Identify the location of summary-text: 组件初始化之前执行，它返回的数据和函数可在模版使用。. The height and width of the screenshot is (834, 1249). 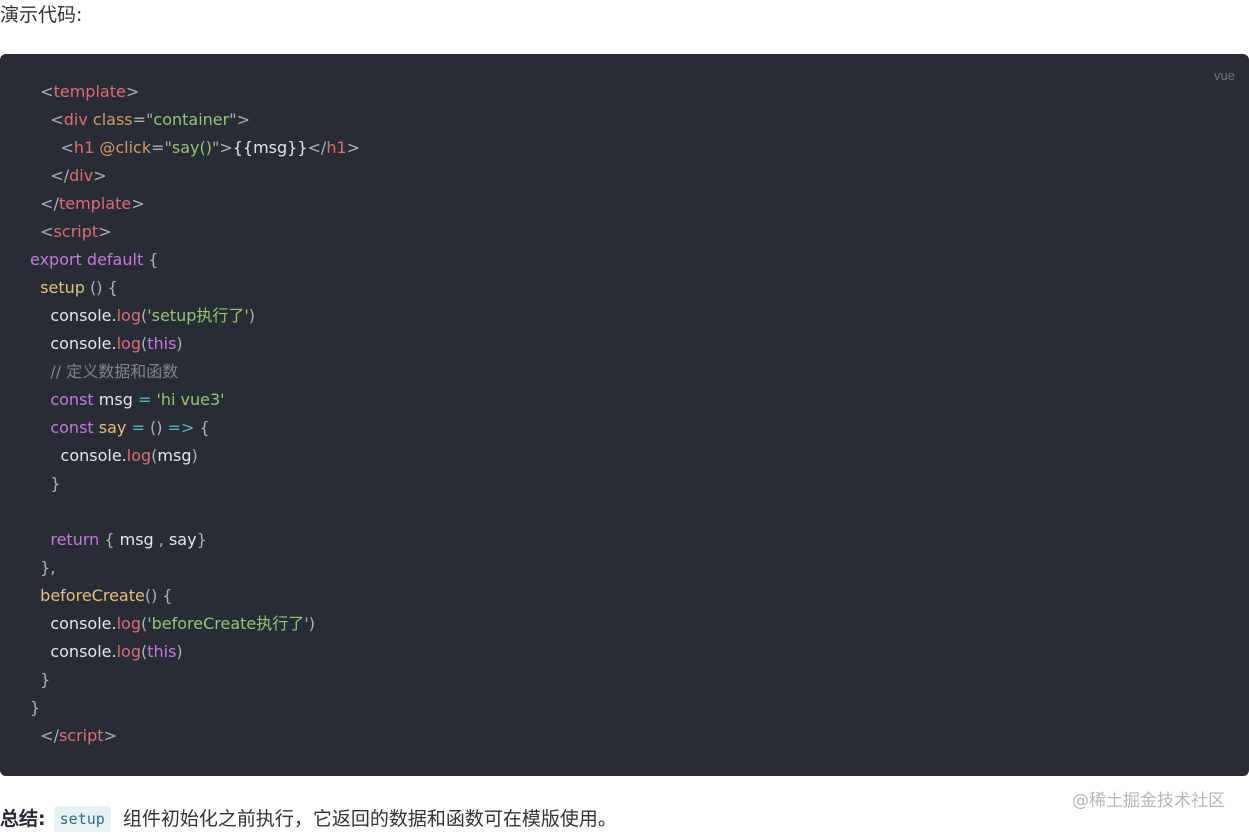
(369, 819).